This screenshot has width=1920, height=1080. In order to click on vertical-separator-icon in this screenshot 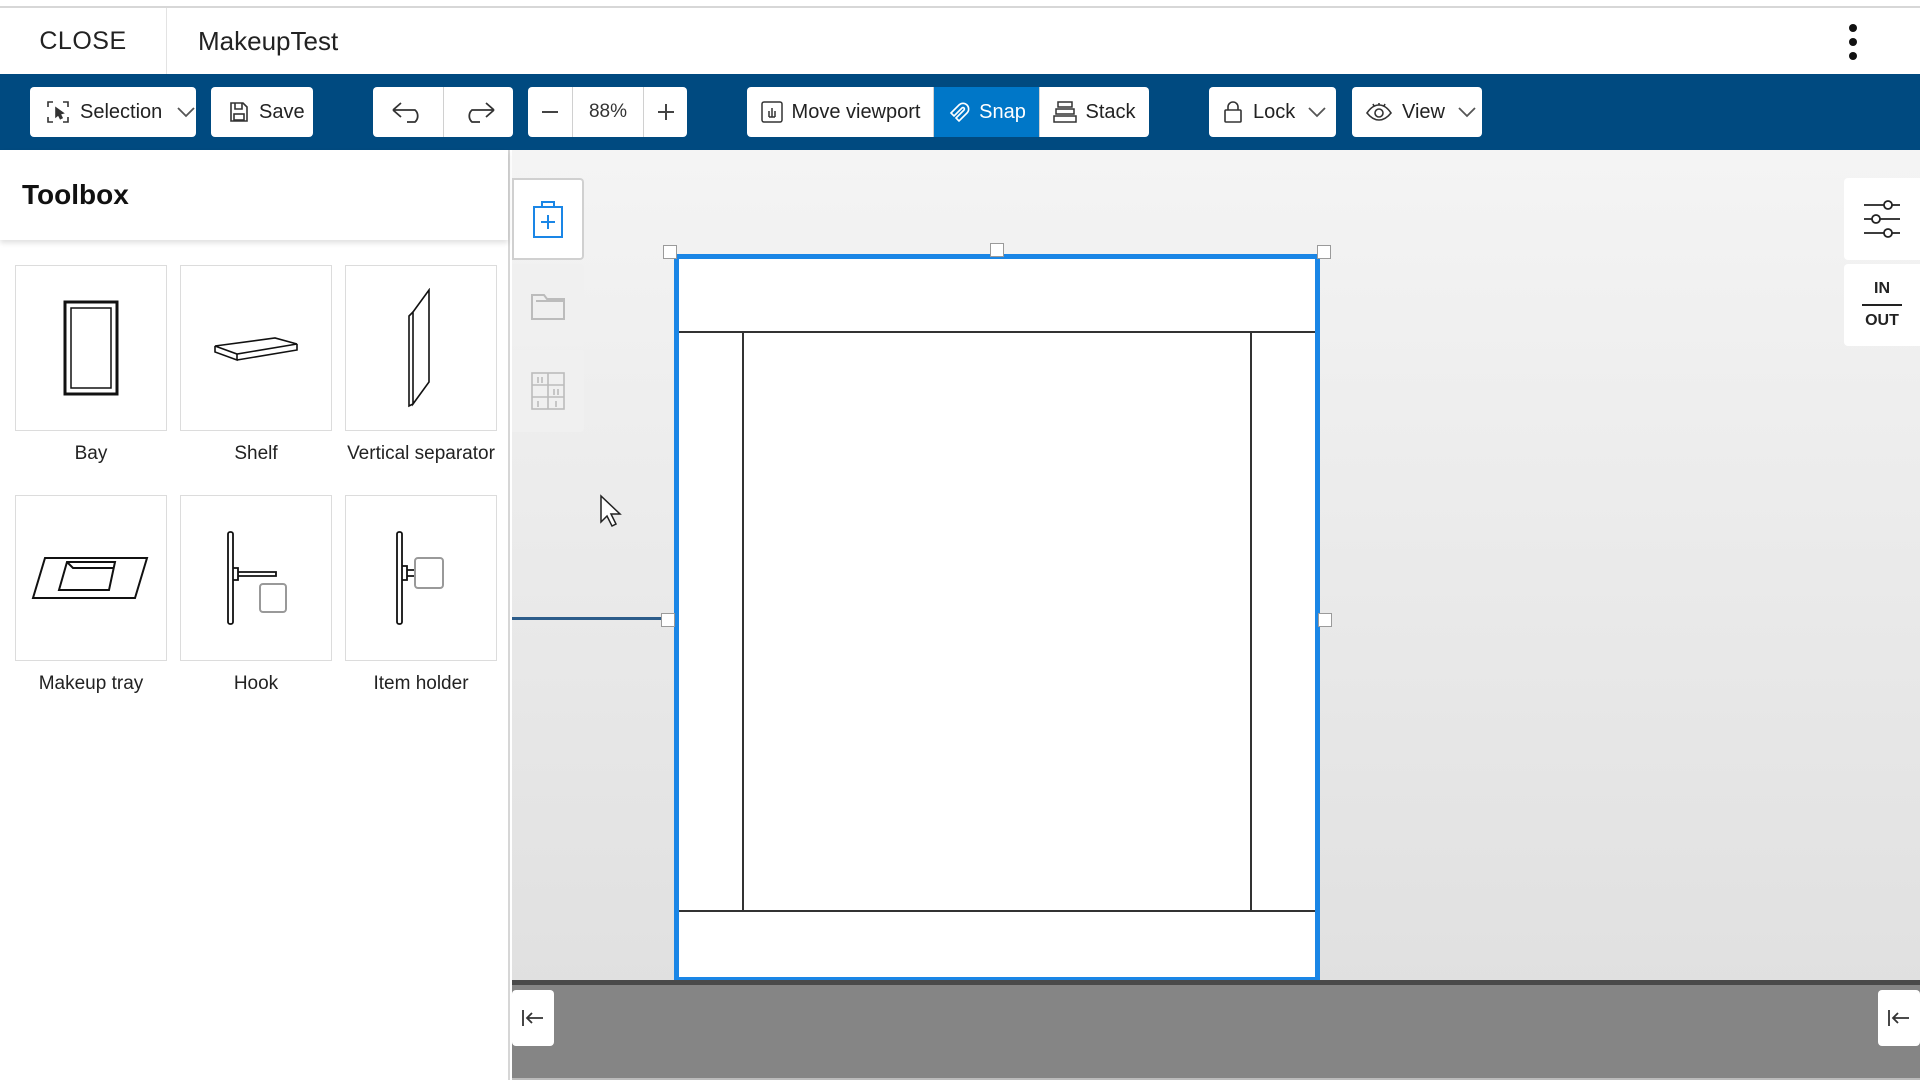, I will do `click(419, 348)`.